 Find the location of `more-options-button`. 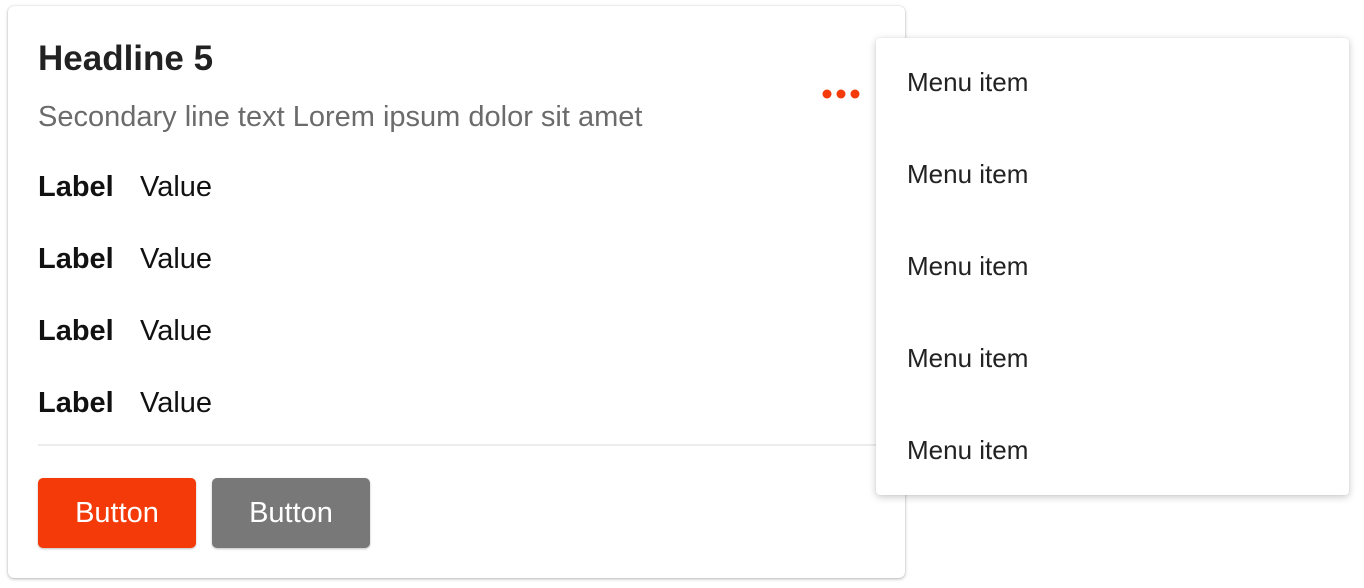

more-options-button is located at coordinates (842, 94).